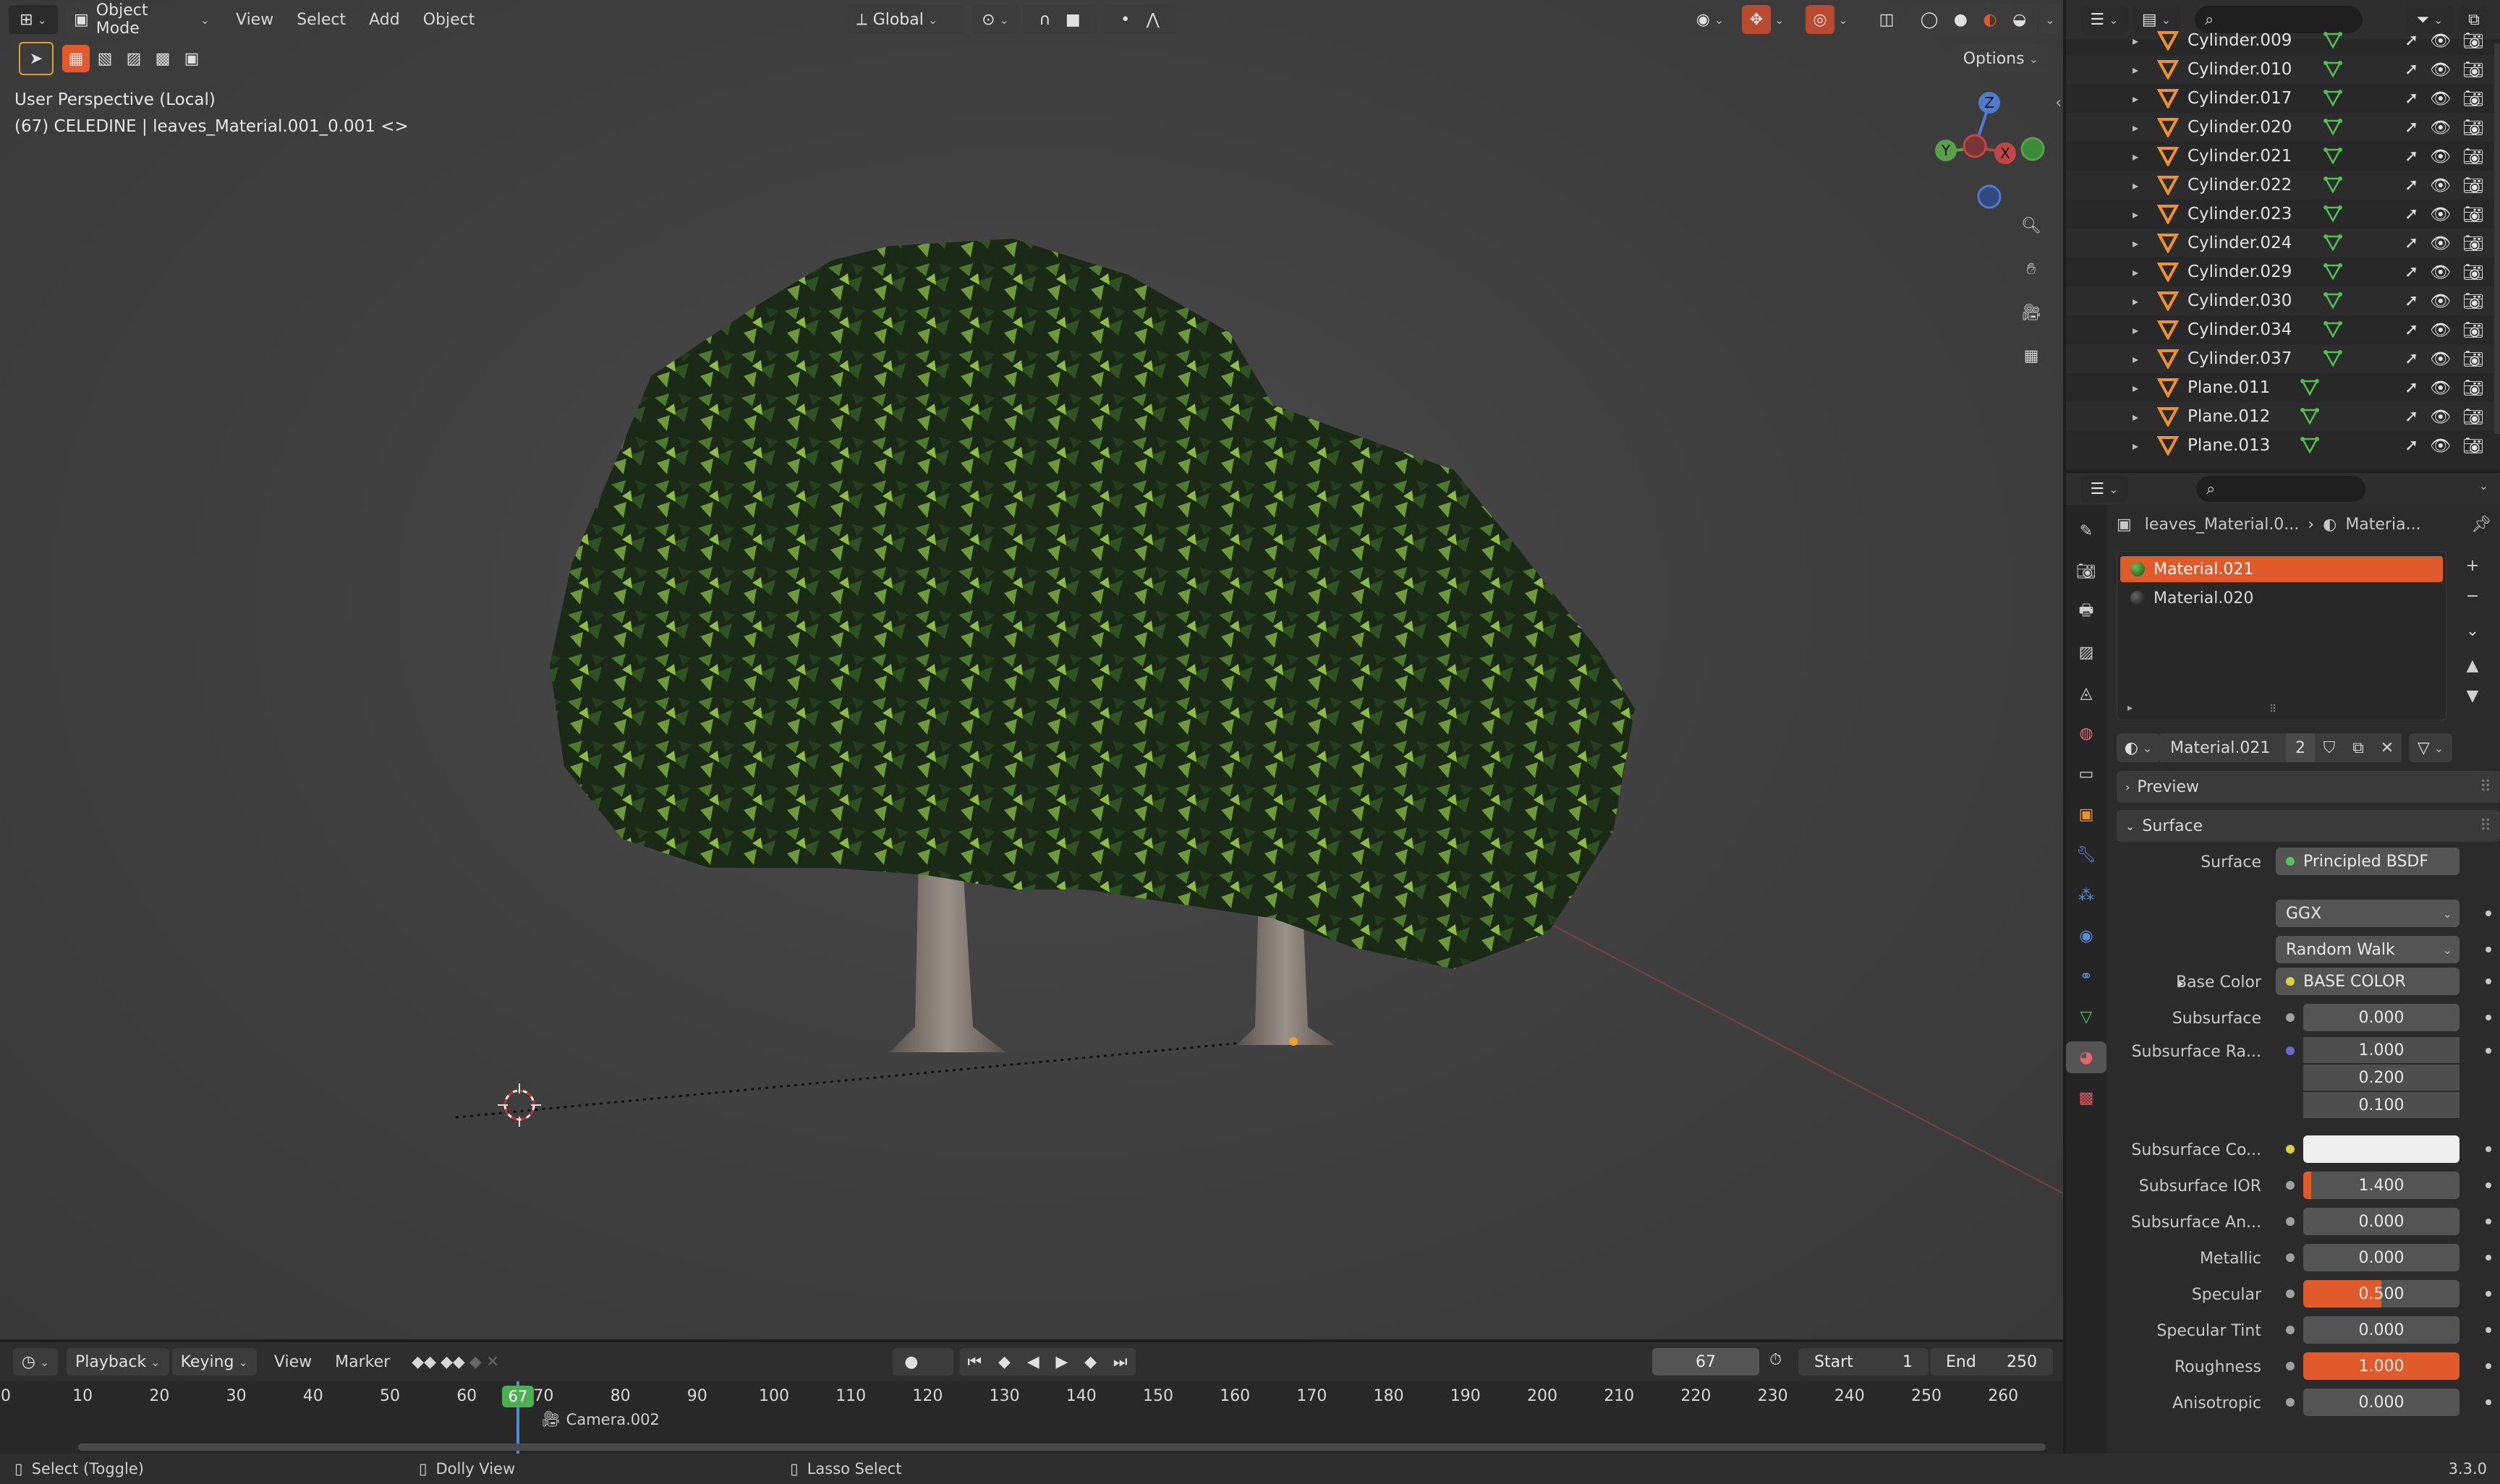 The width and height of the screenshot is (2500, 1484). I want to click on output-tab-icon: 🖶︎, so click(2086, 612).